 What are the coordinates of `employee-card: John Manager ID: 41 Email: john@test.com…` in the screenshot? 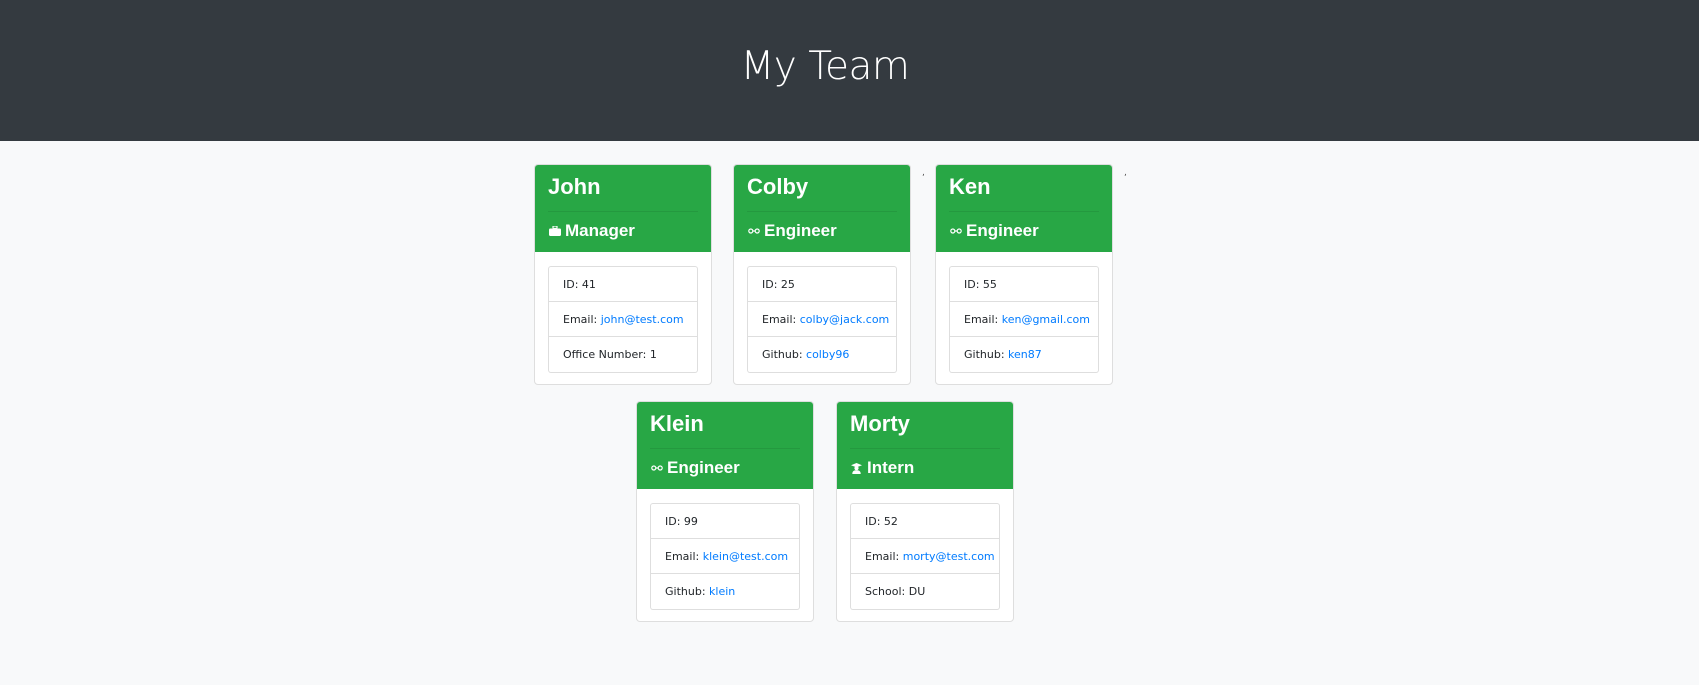 It's located at (623, 274).